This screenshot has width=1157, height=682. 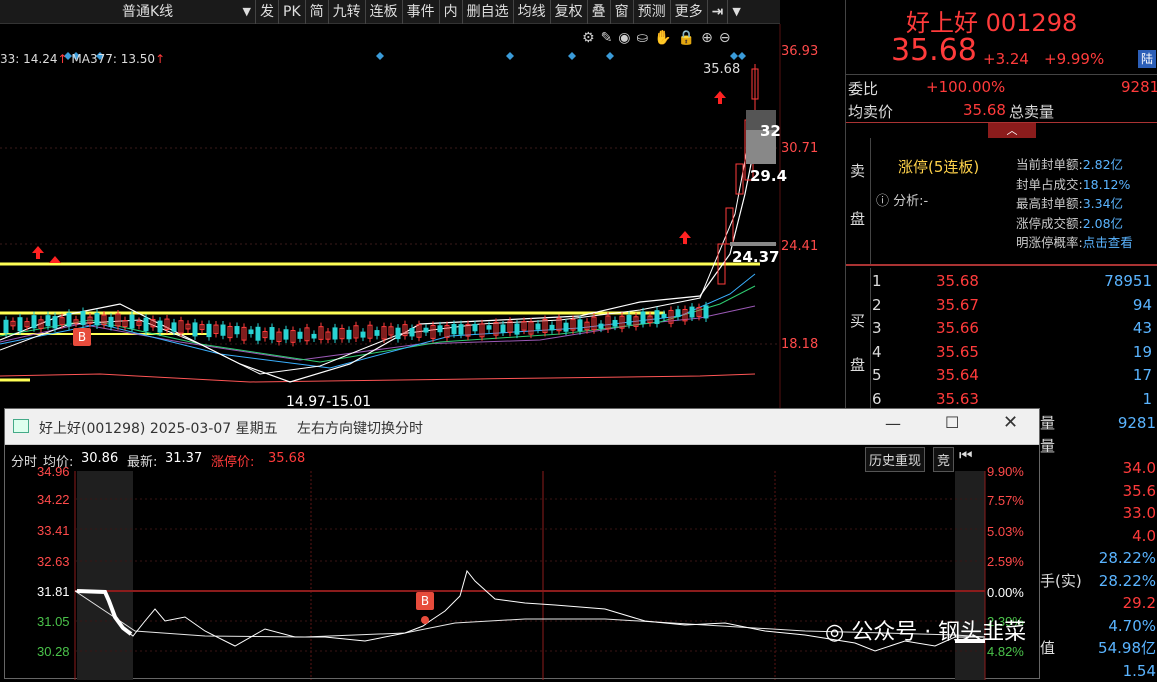 What do you see at coordinates (718, 12) in the screenshot?
I see `expand-right-icon: ⇥` at bounding box center [718, 12].